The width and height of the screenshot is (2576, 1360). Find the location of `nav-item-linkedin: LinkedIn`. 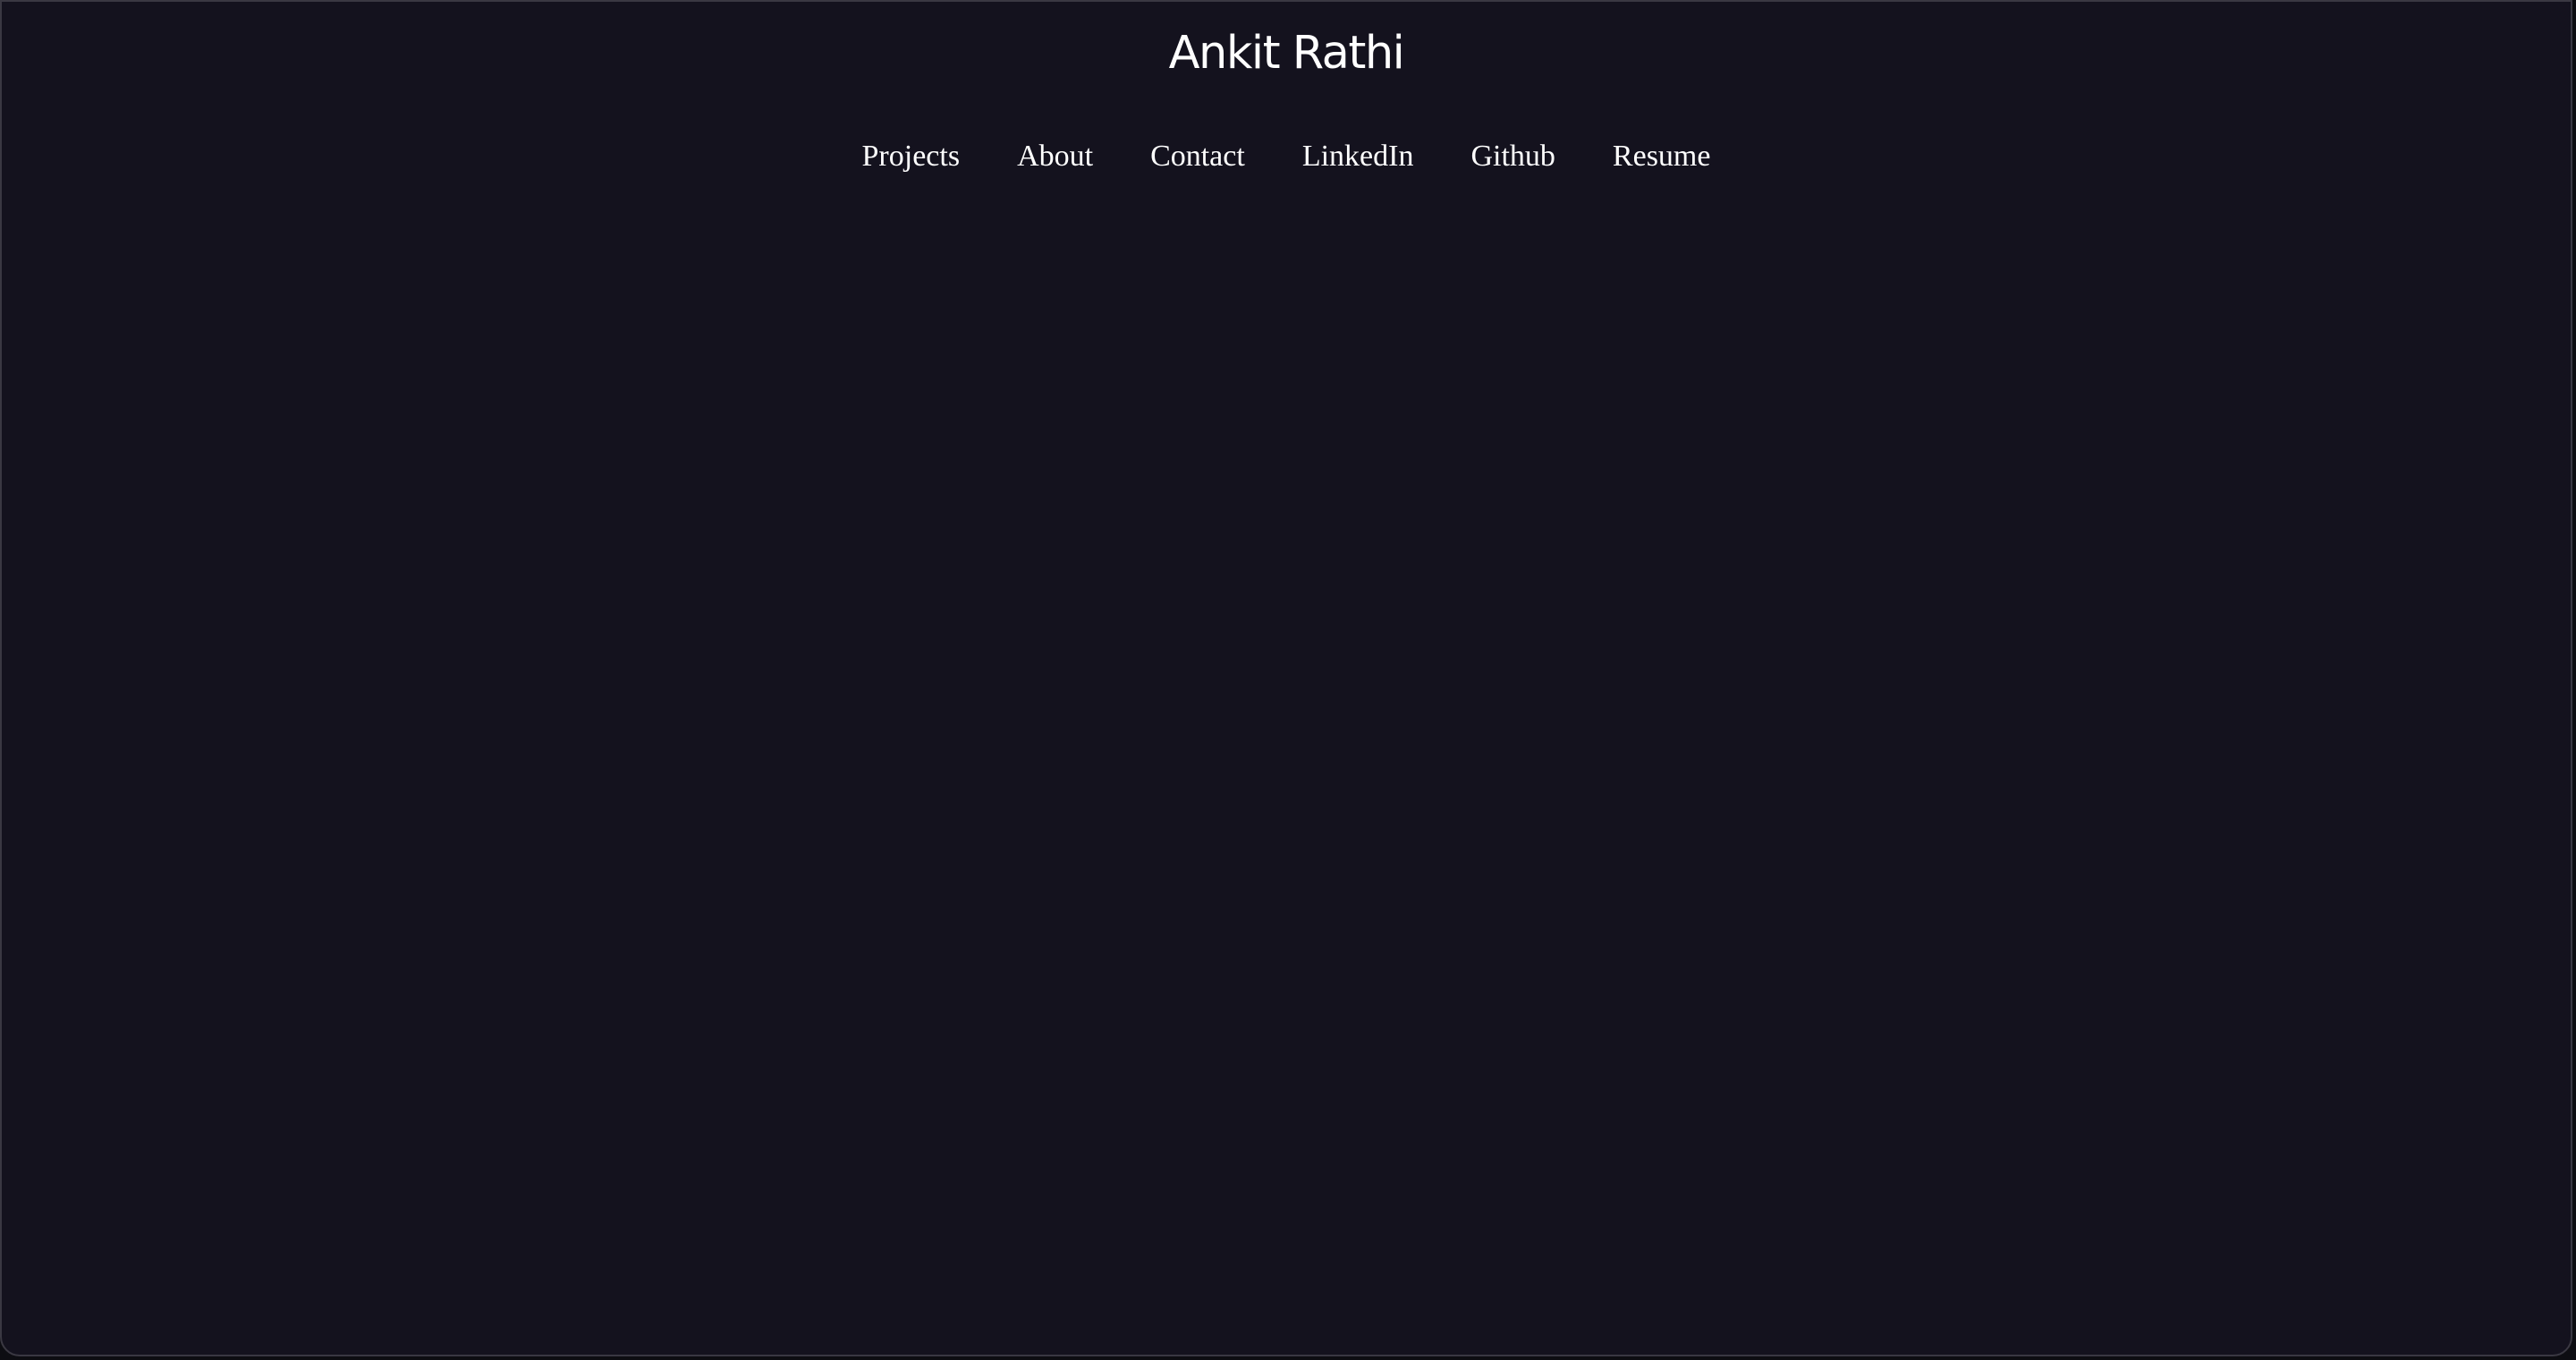

nav-item-linkedin: LinkedIn is located at coordinates (1358, 157).